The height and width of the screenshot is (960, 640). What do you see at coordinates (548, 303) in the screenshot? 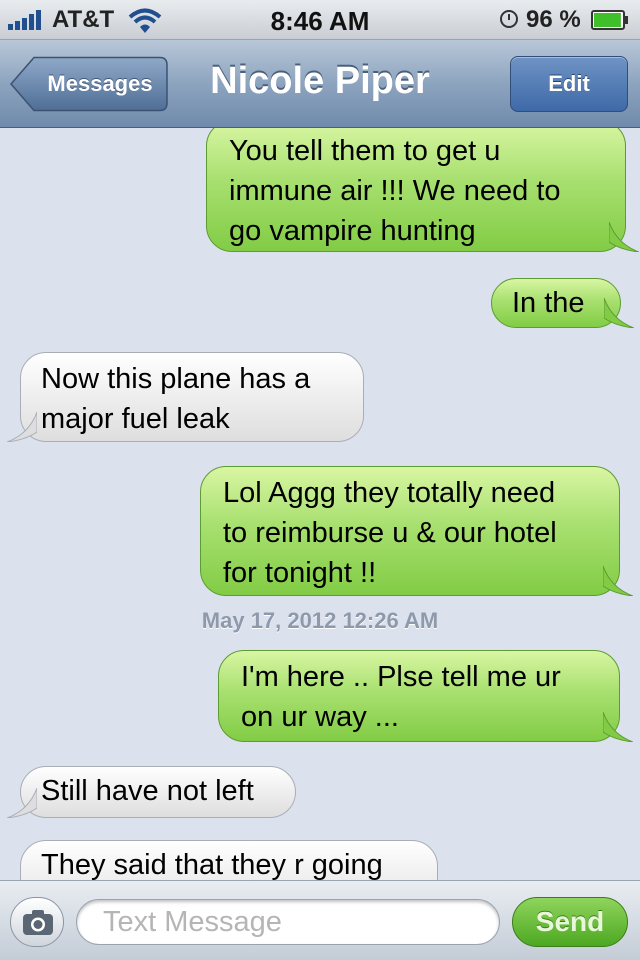
I see `message-text: In the` at bounding box center [548, 303].